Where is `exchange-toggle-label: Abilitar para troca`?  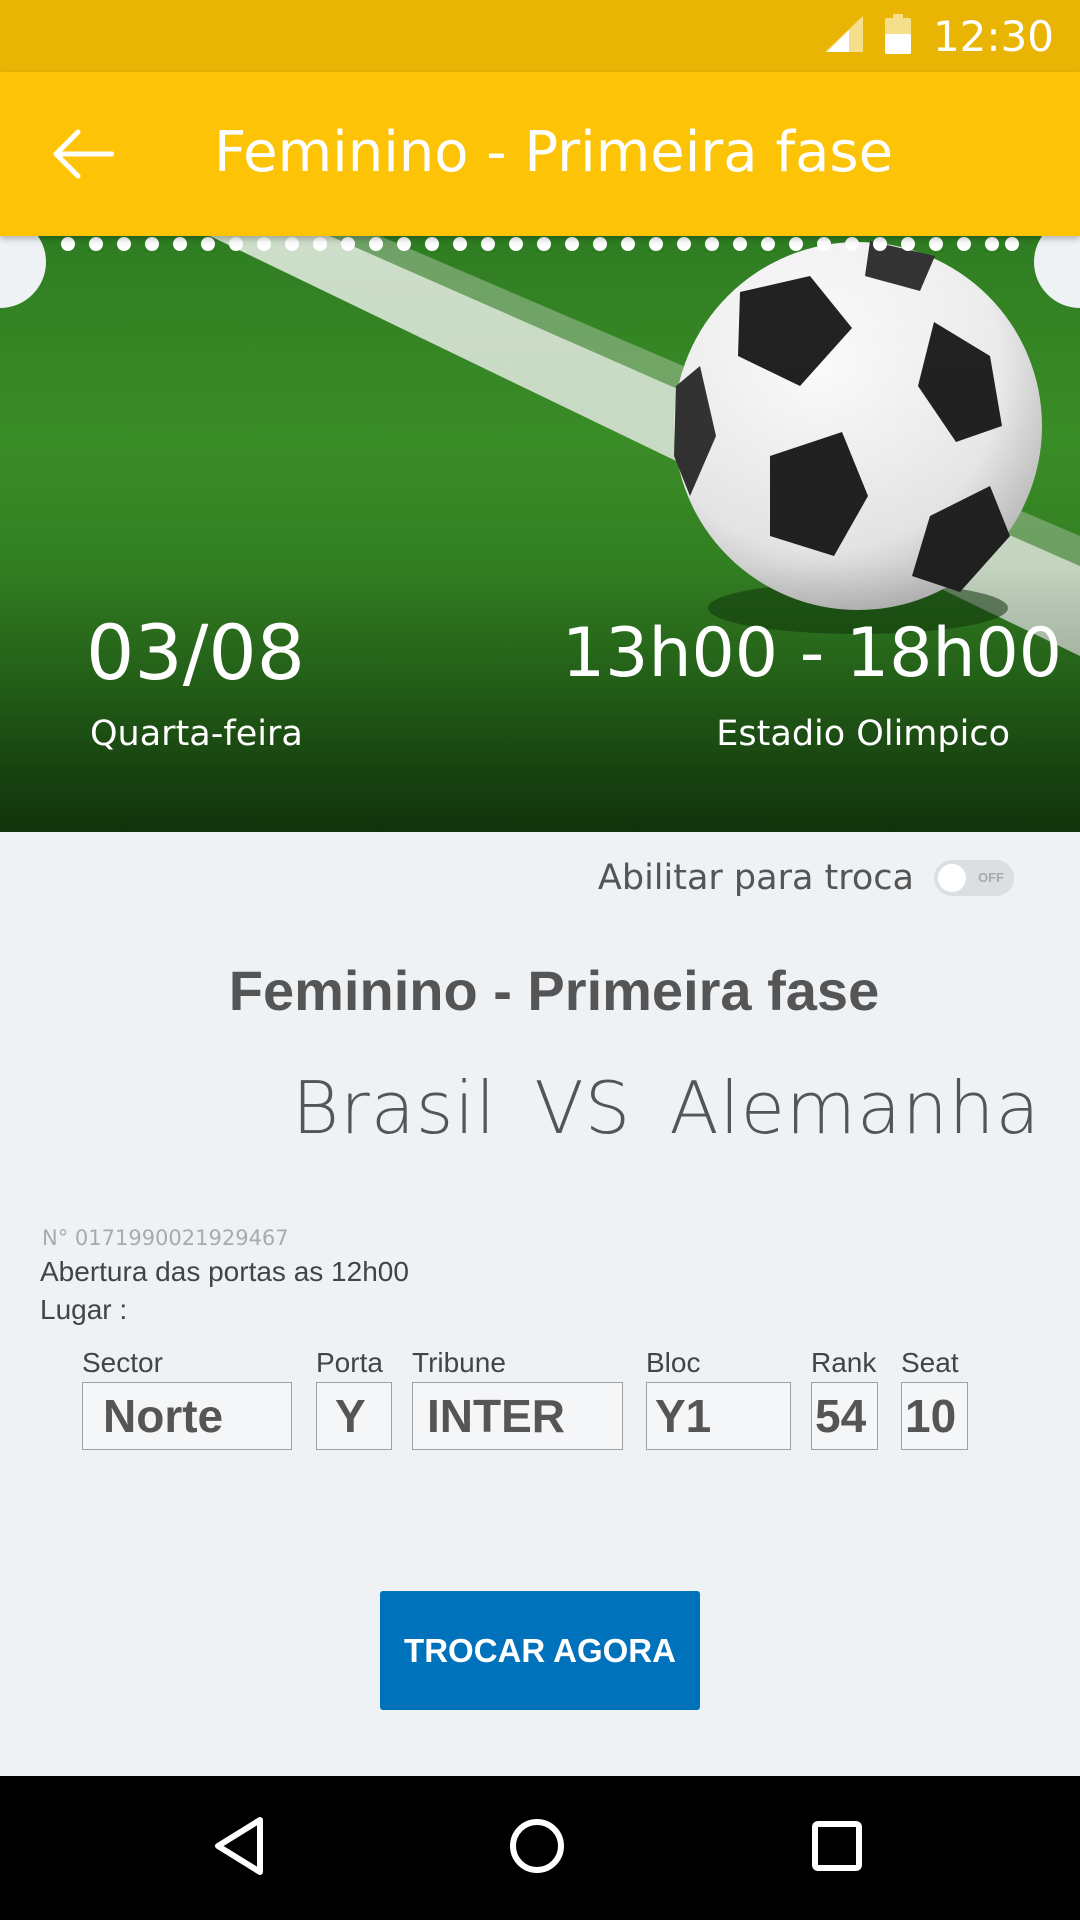 exchange-toggle-label: Abilitar para troca is located at coordinates (755, 878).